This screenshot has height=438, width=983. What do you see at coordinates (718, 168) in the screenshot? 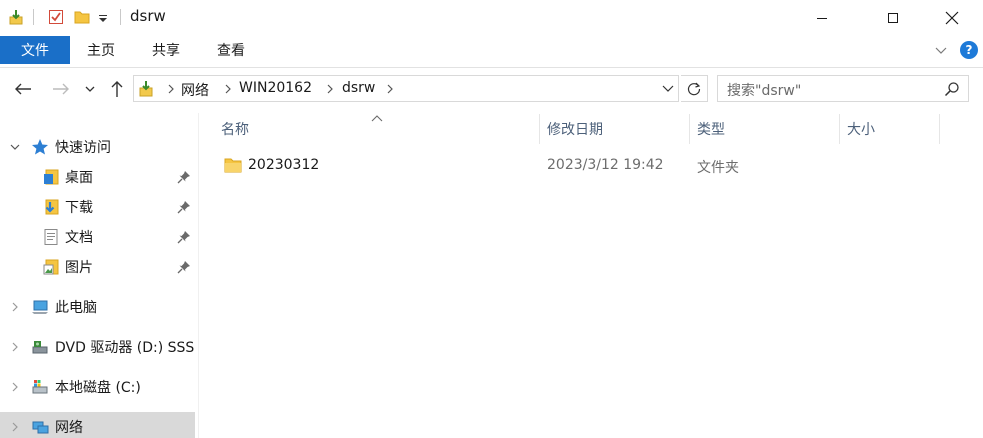
I see `file-type: 文件夹` at bounding box center [718, 168].